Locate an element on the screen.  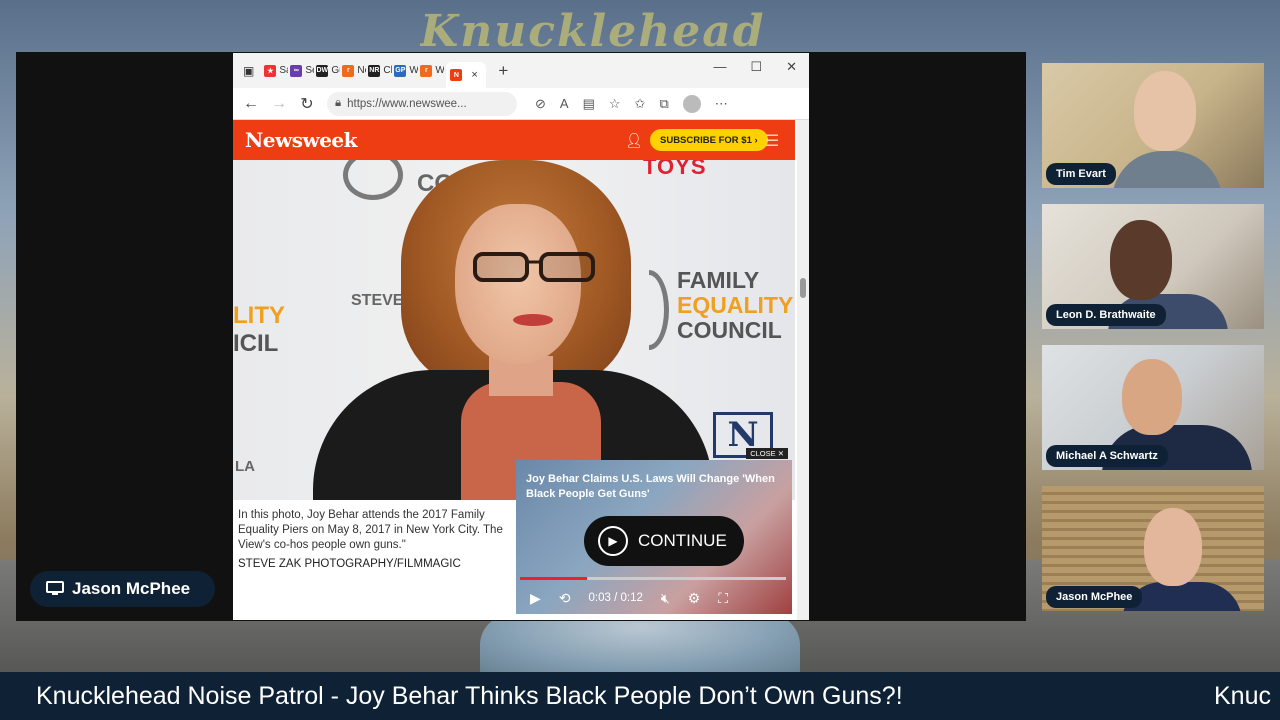
refresh-icon: ↻ is located at coordinates (307, 104).